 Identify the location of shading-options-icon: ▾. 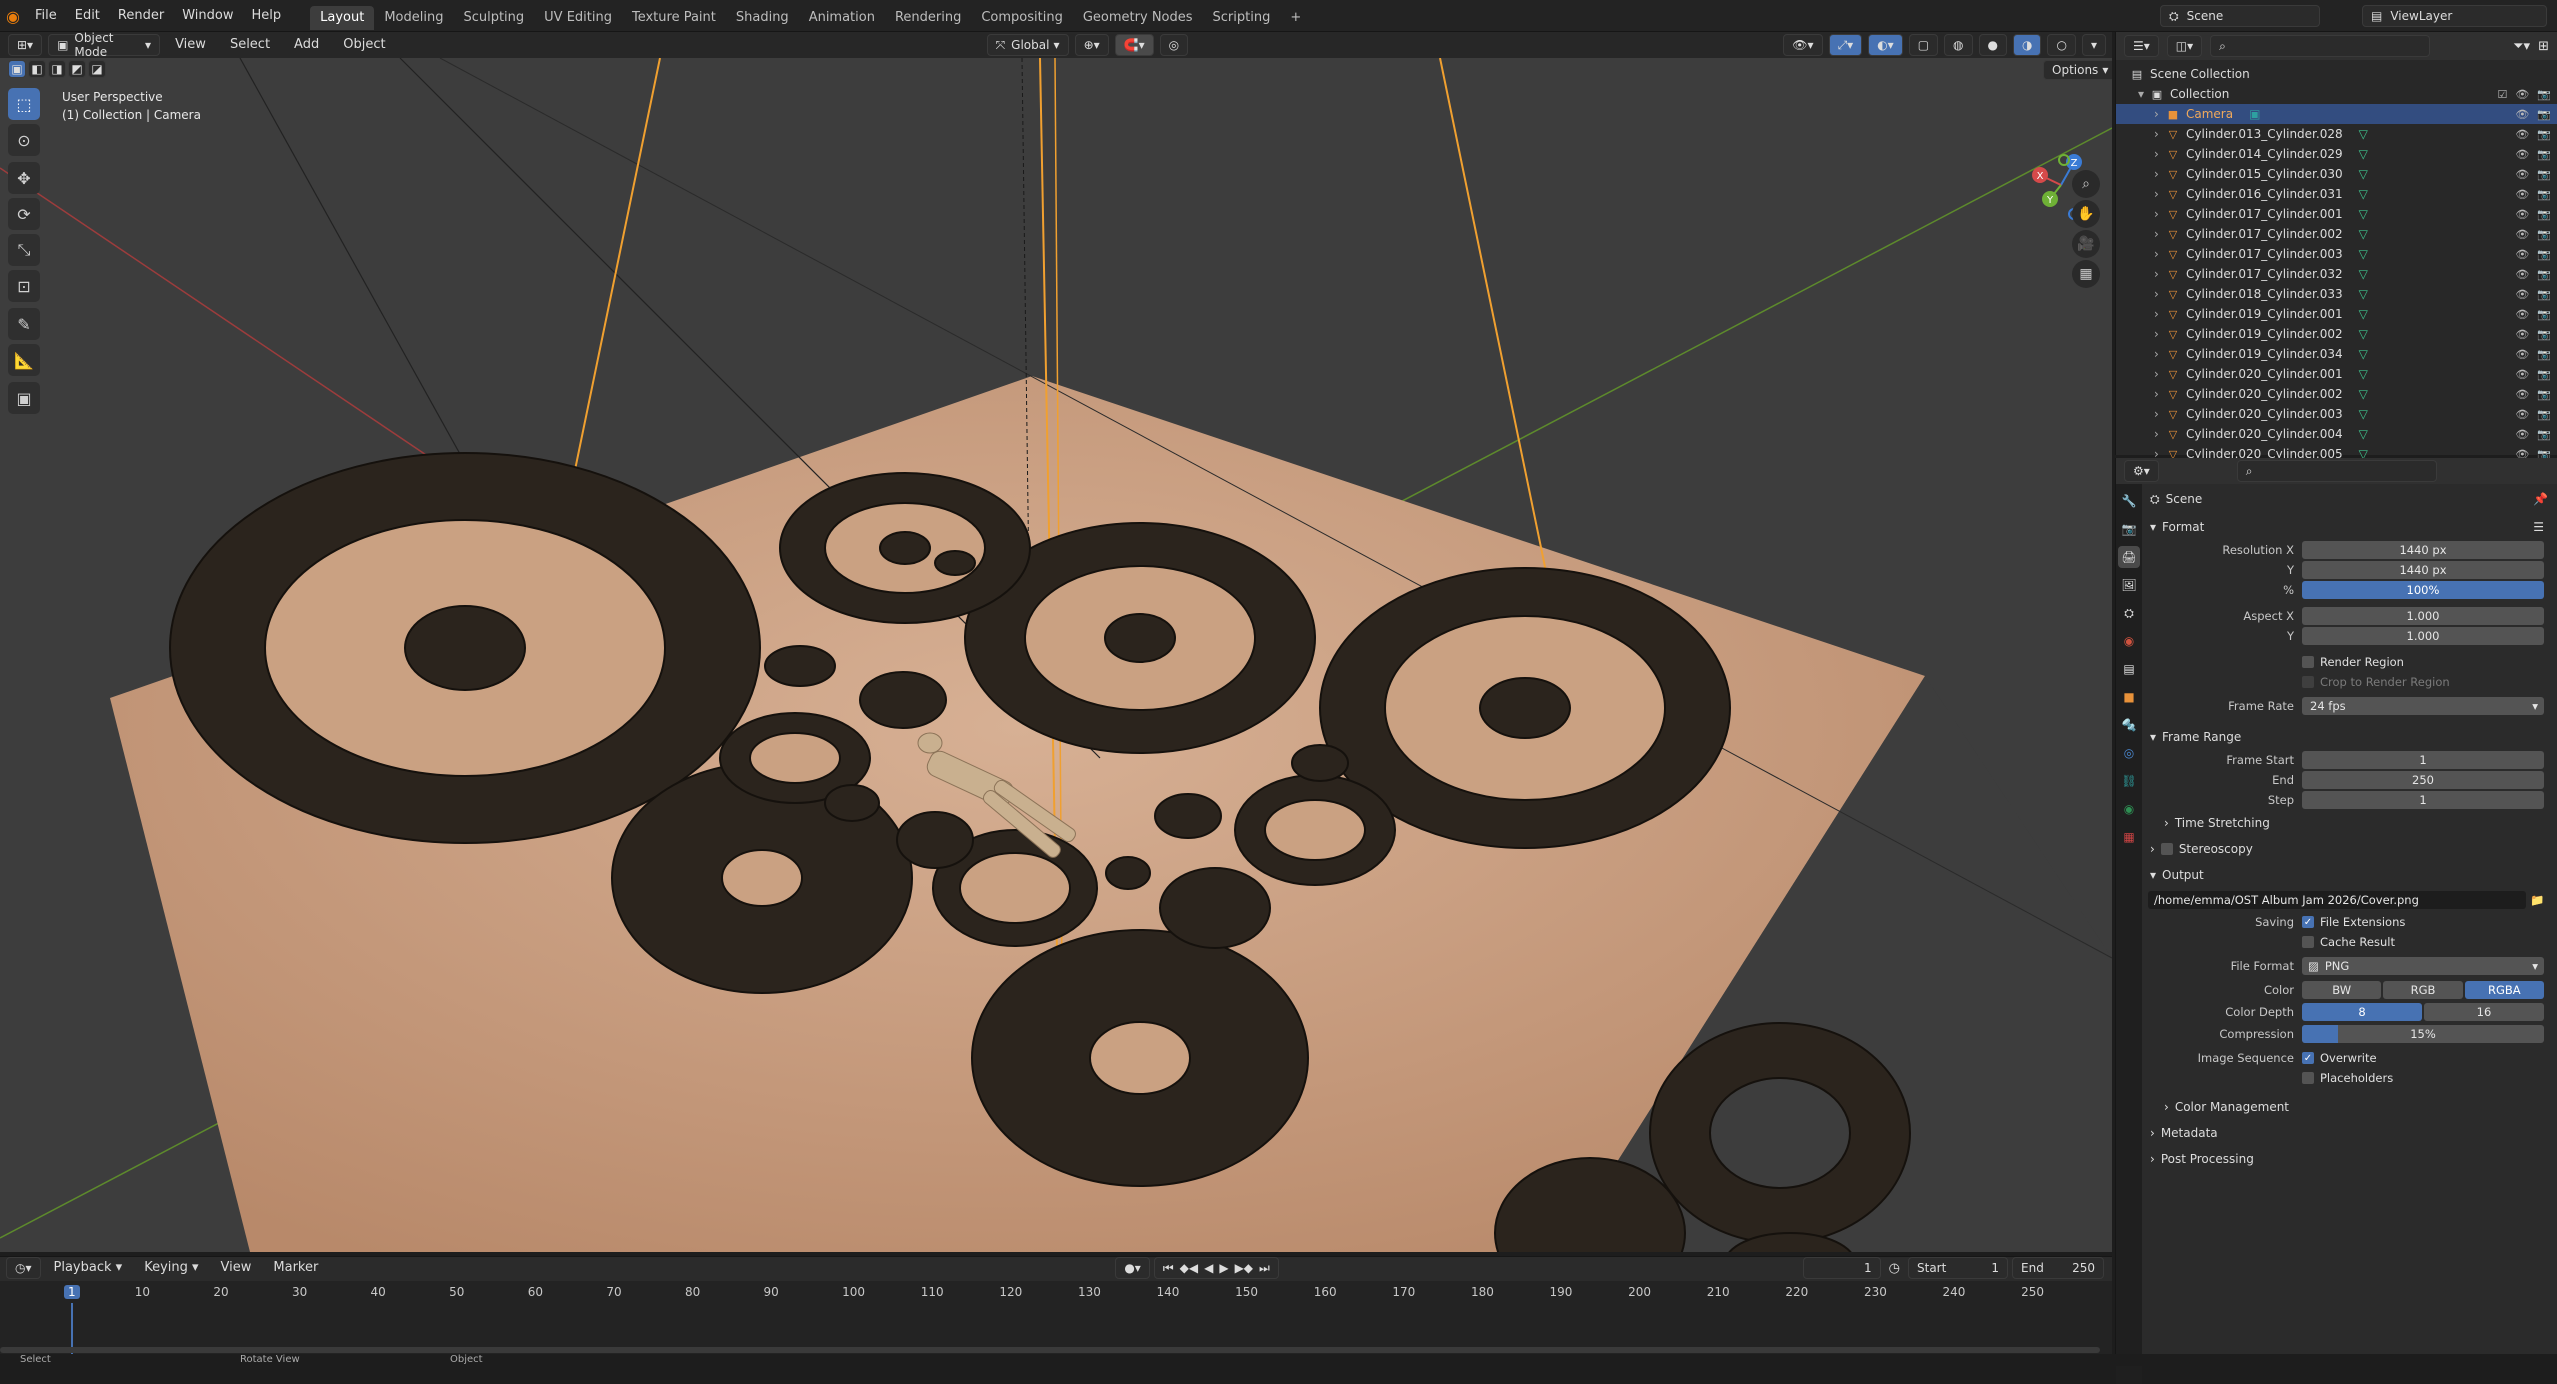
(2093, 45).